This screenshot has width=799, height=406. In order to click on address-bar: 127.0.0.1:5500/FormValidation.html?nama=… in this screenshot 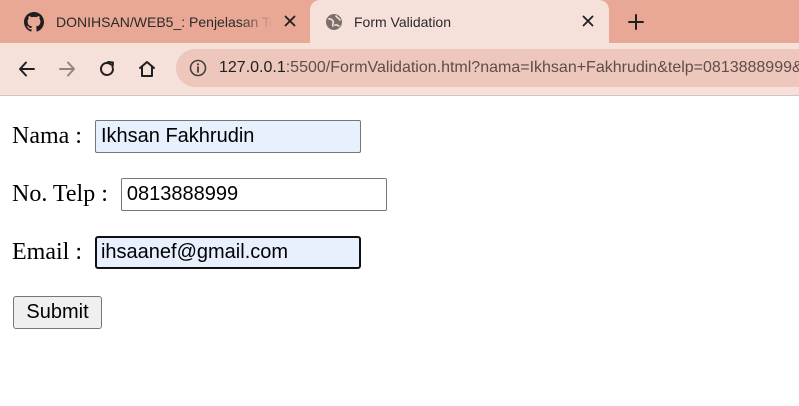, I will do `click(487, 68)`.